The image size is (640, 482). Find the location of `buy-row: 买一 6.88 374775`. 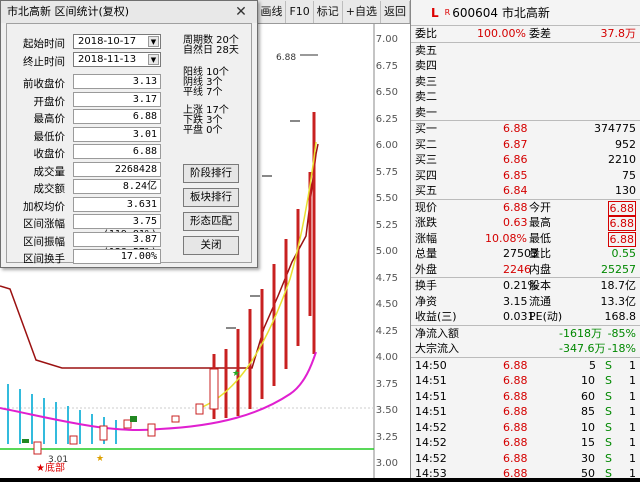

buy-row: 买一 6.88 374775 is located at coordinates (525, 129).